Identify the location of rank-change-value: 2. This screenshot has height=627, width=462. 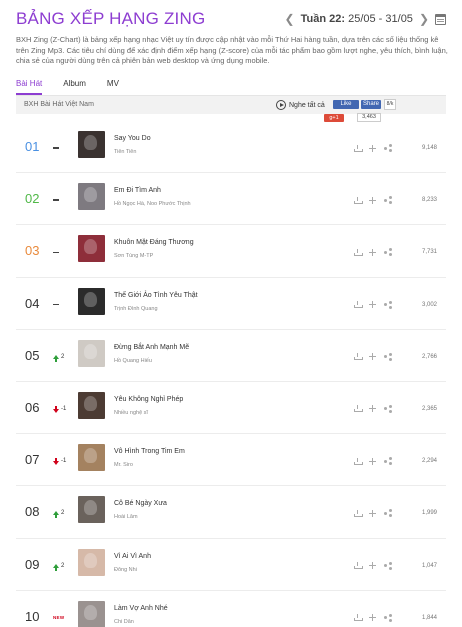
(63, 513).